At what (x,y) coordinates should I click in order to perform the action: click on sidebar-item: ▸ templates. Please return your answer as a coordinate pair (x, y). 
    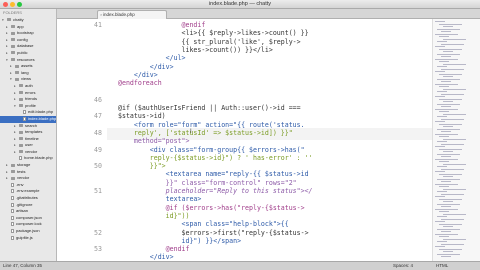
    Looking at the image, I should click on (28, 132).